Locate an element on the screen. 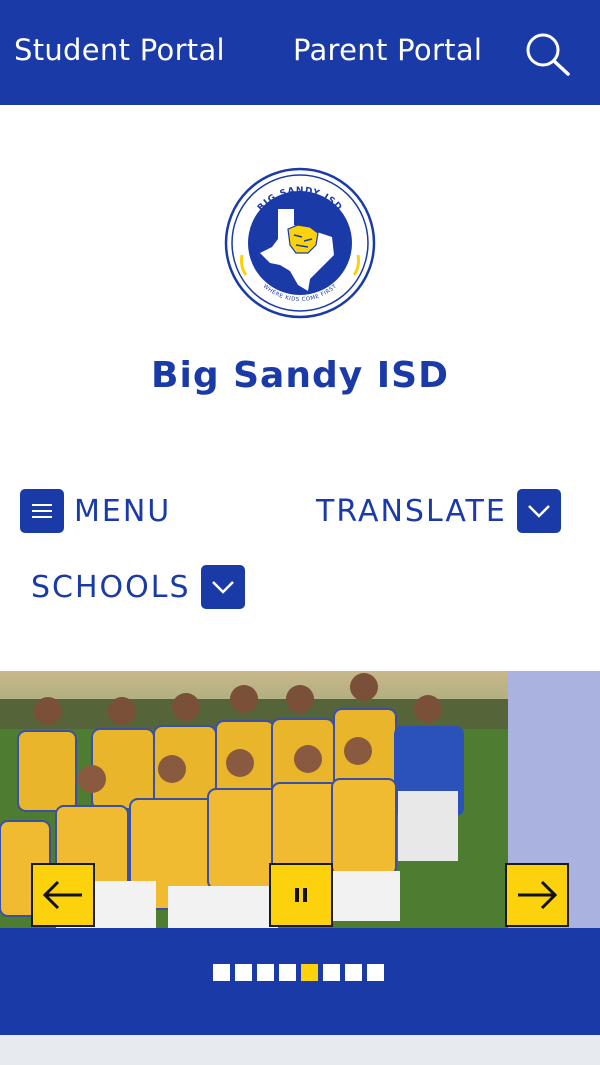 Image resolution: width=600 pixels, height=1065 pixels. pause-slideshow-button is located at coordinates (301, 895).